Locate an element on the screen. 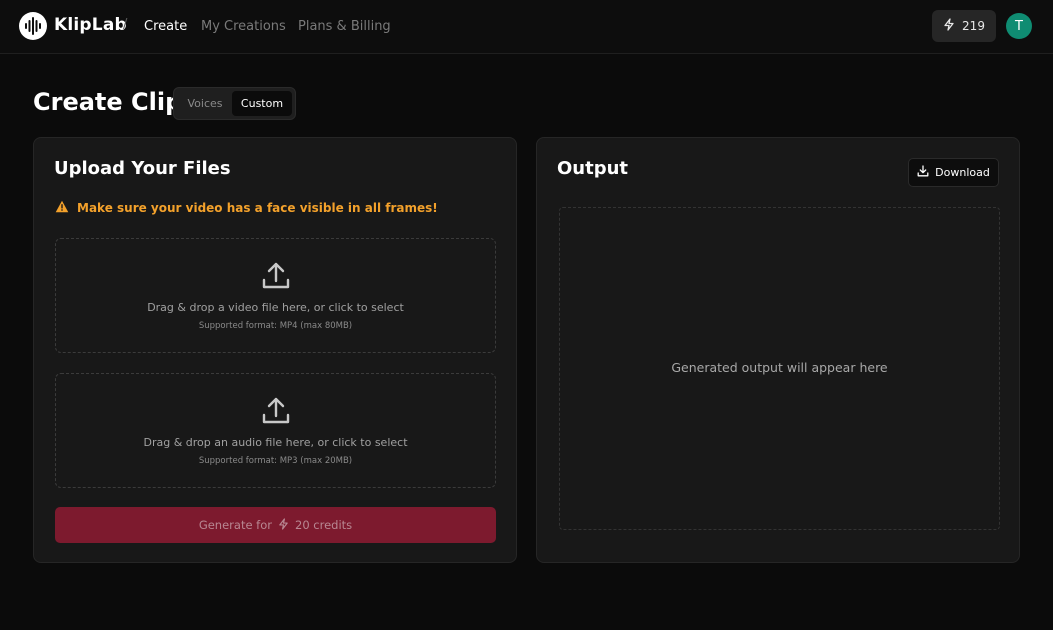 This screenshot has height=630, width=1053. download-button: Download is located at coordinates (953, 172).